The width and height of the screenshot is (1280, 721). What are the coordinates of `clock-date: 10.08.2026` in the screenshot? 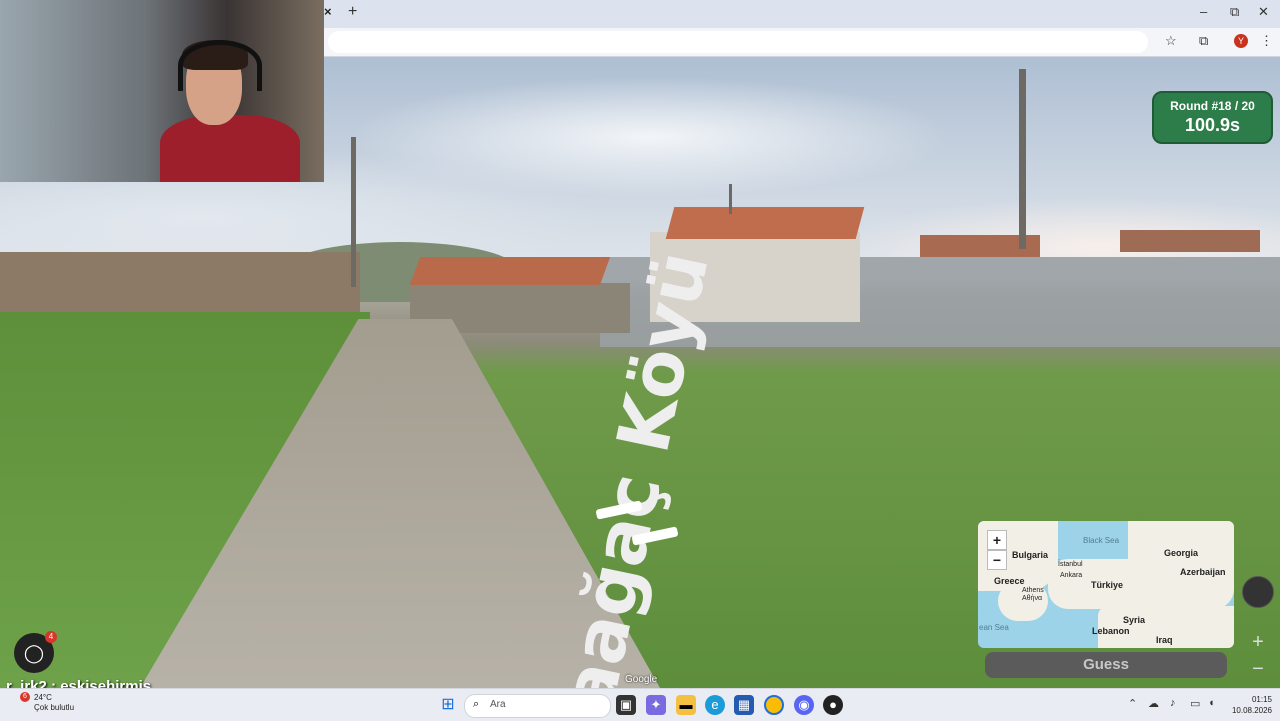 It's located at (1251, 710).